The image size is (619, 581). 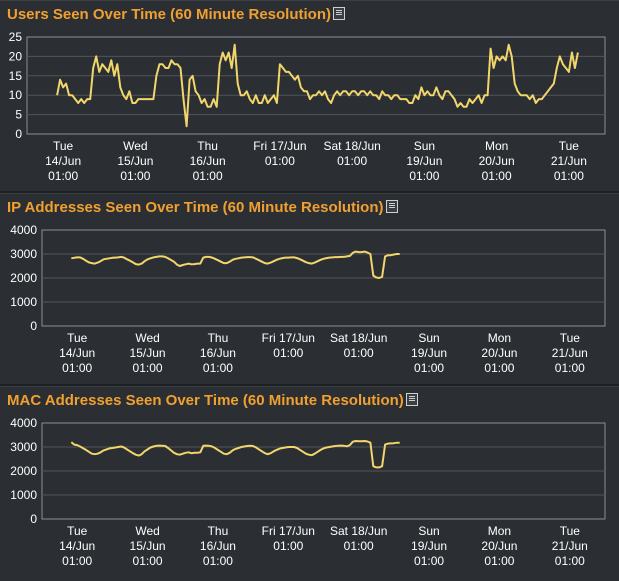 What do you see at coordinates (16, 76) in the screenshot?
I see `y-tick-label: 15` at bounding box center [16, 76].